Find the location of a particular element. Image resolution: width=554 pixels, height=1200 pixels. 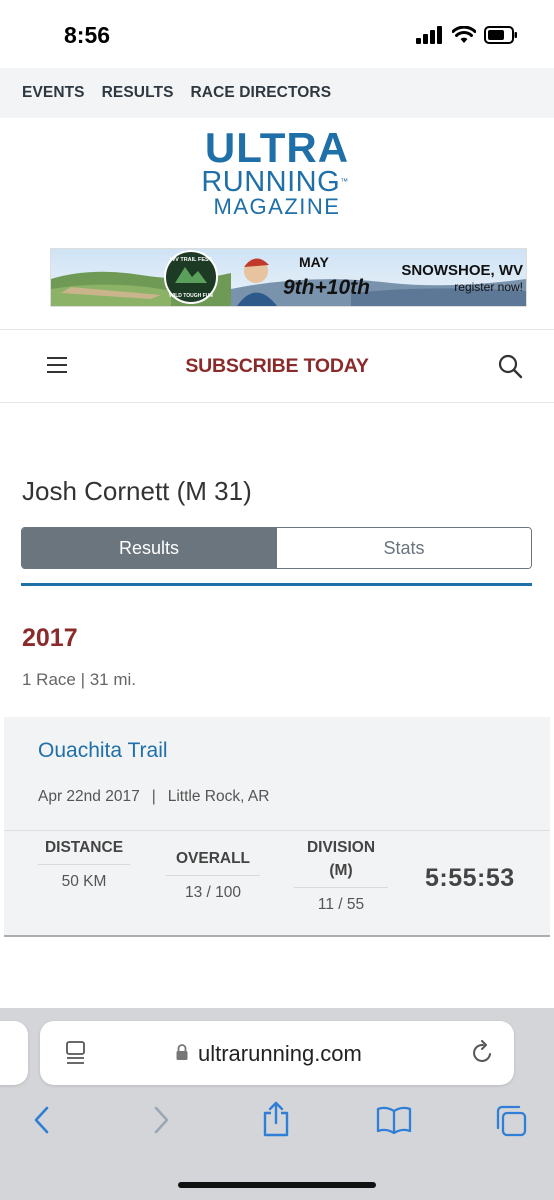

url-text: ultrarunning.com is located at coordinates (280, 1054).